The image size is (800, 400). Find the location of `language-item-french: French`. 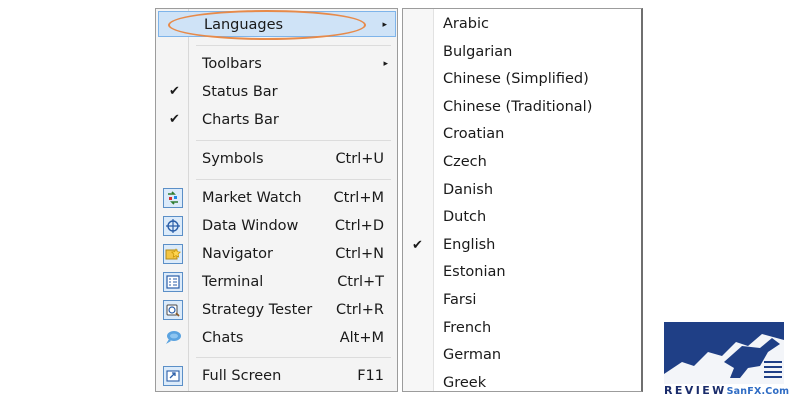

language-item-french: French is located at coordinates (522, 328).